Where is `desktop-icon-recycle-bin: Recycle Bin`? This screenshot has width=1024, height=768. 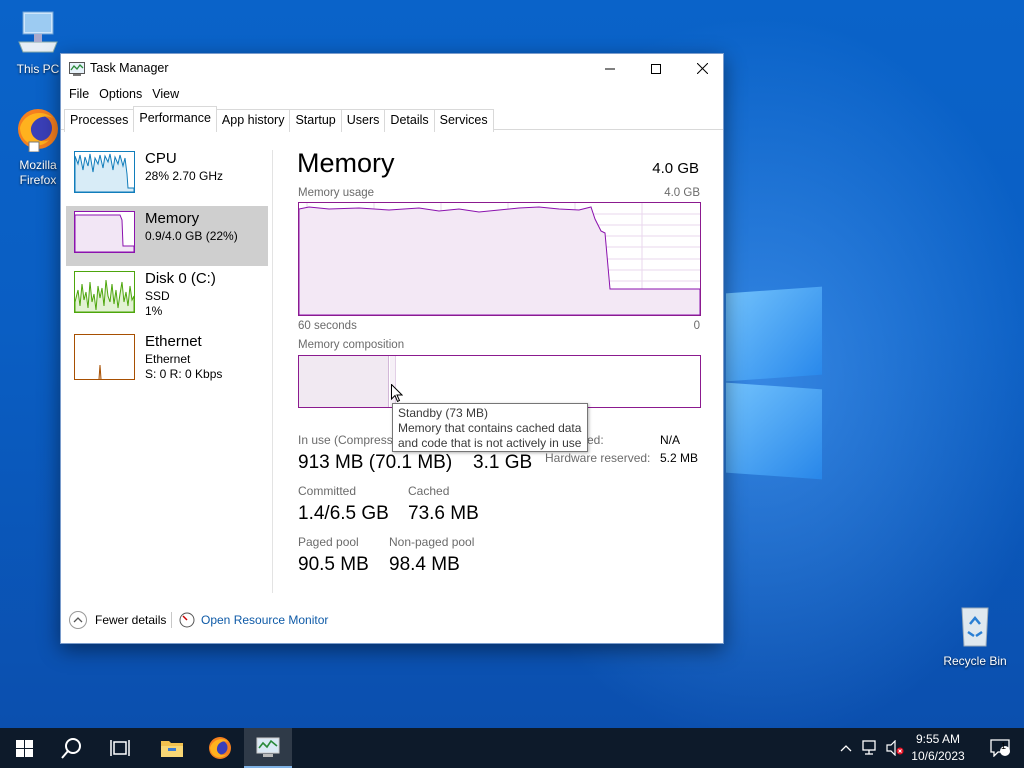 desktop-icon-recycle-bin: Recycle Bin is located at coordinates (975, 635).